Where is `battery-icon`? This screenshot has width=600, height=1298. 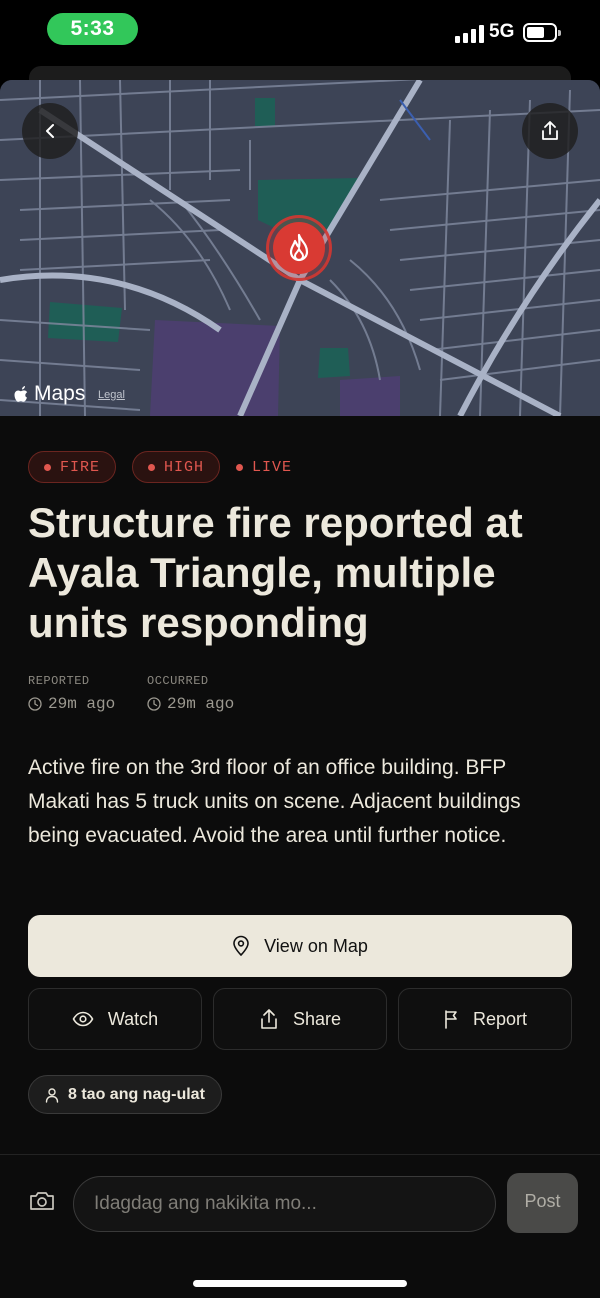 battery-icon is located at coordinates (542, 32).